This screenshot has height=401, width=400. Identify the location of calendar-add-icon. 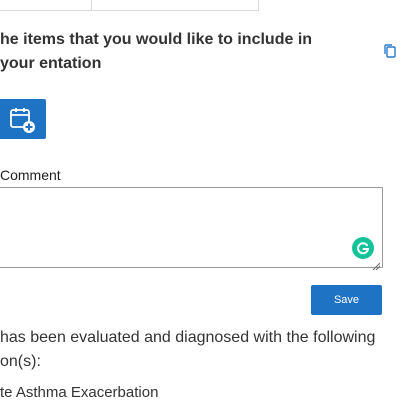
(22, 120).